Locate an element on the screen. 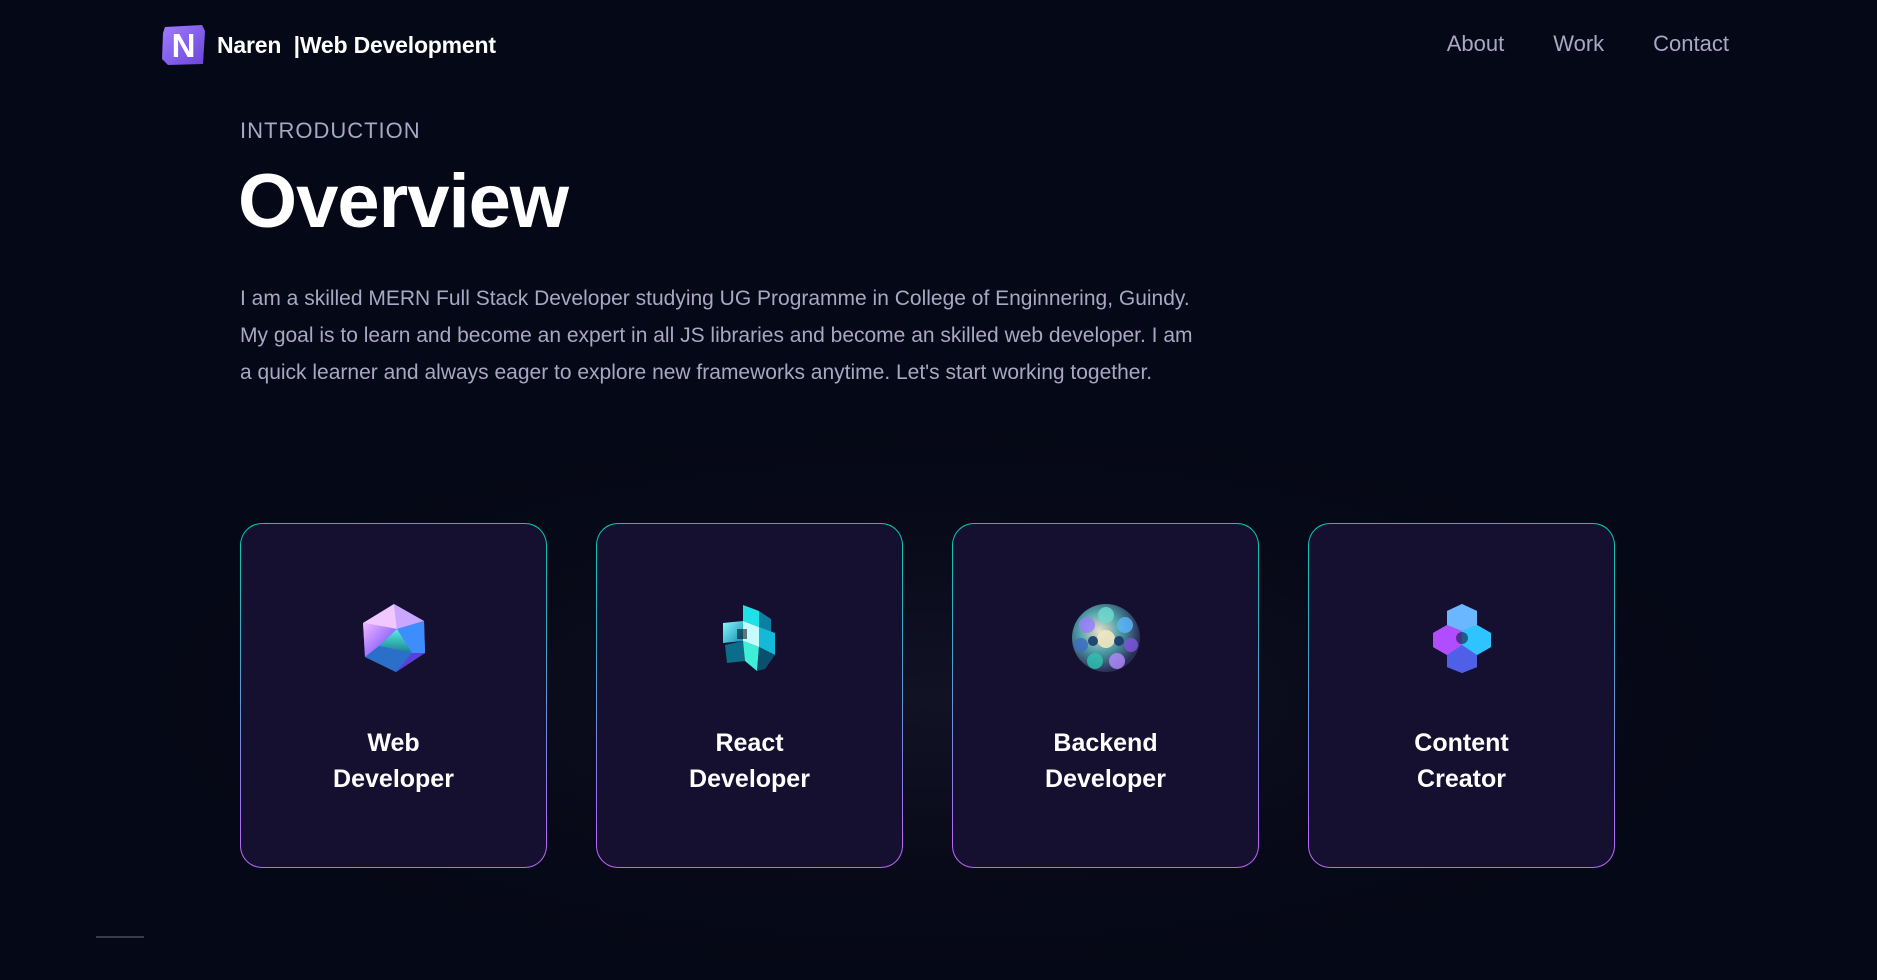  nav-links: About Work Contact is located at coordinates (1588, 44).